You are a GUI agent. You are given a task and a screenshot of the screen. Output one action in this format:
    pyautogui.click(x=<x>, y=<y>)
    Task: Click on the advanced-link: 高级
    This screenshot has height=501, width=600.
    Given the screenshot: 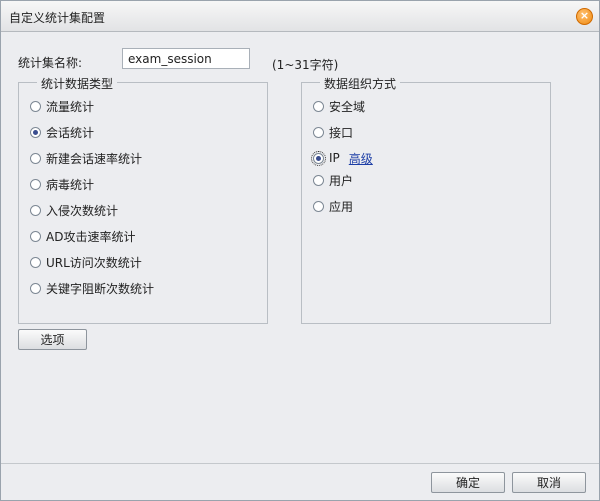 What is the action you would take?
    pyautogui.click(x=361, y=158)
    